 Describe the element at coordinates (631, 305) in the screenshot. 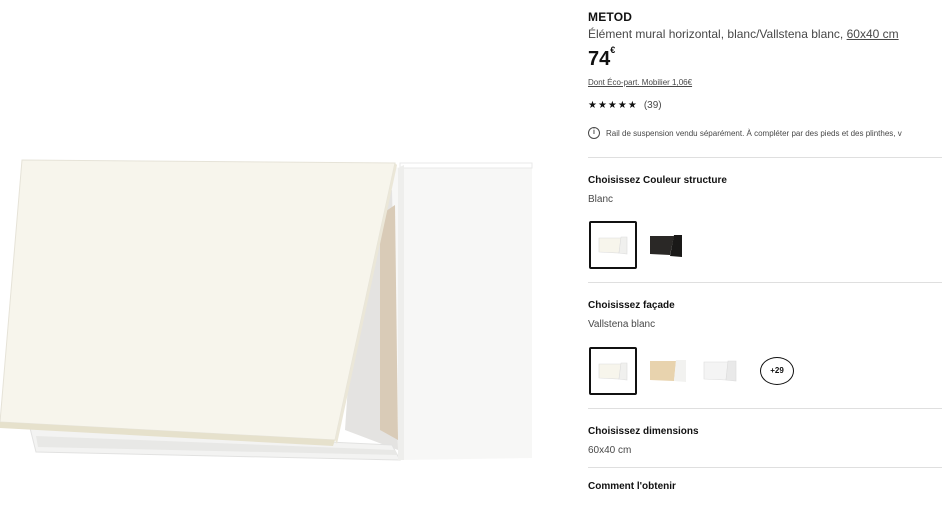

I see `facade-section-title: Choisissez façade` at that location.